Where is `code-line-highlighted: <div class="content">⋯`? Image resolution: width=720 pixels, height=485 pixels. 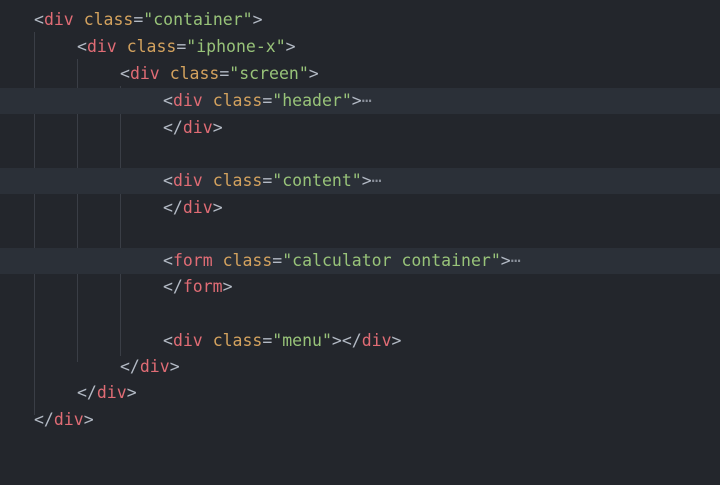
code-line-highlighted: <div class="content">⋯ is located at coordinates (360, 181).